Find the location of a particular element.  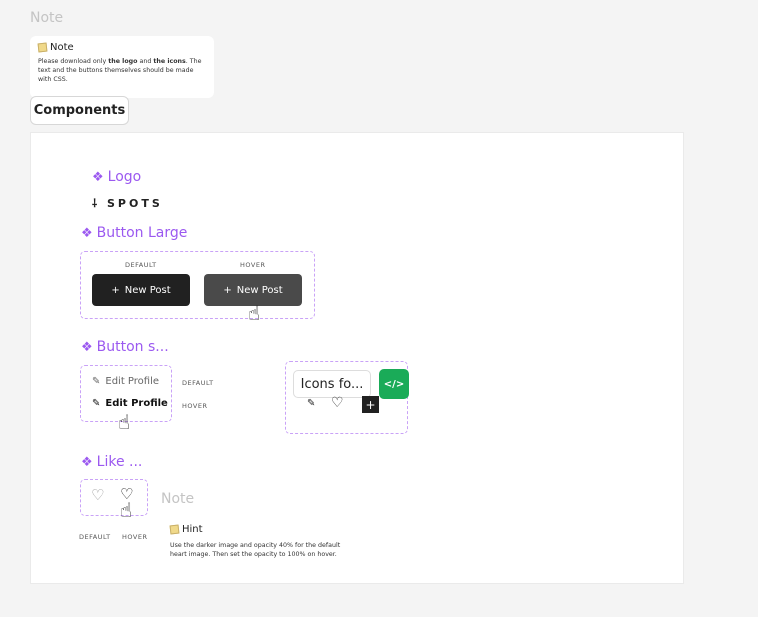

note-label: Note is located at coordinates (47, 18).